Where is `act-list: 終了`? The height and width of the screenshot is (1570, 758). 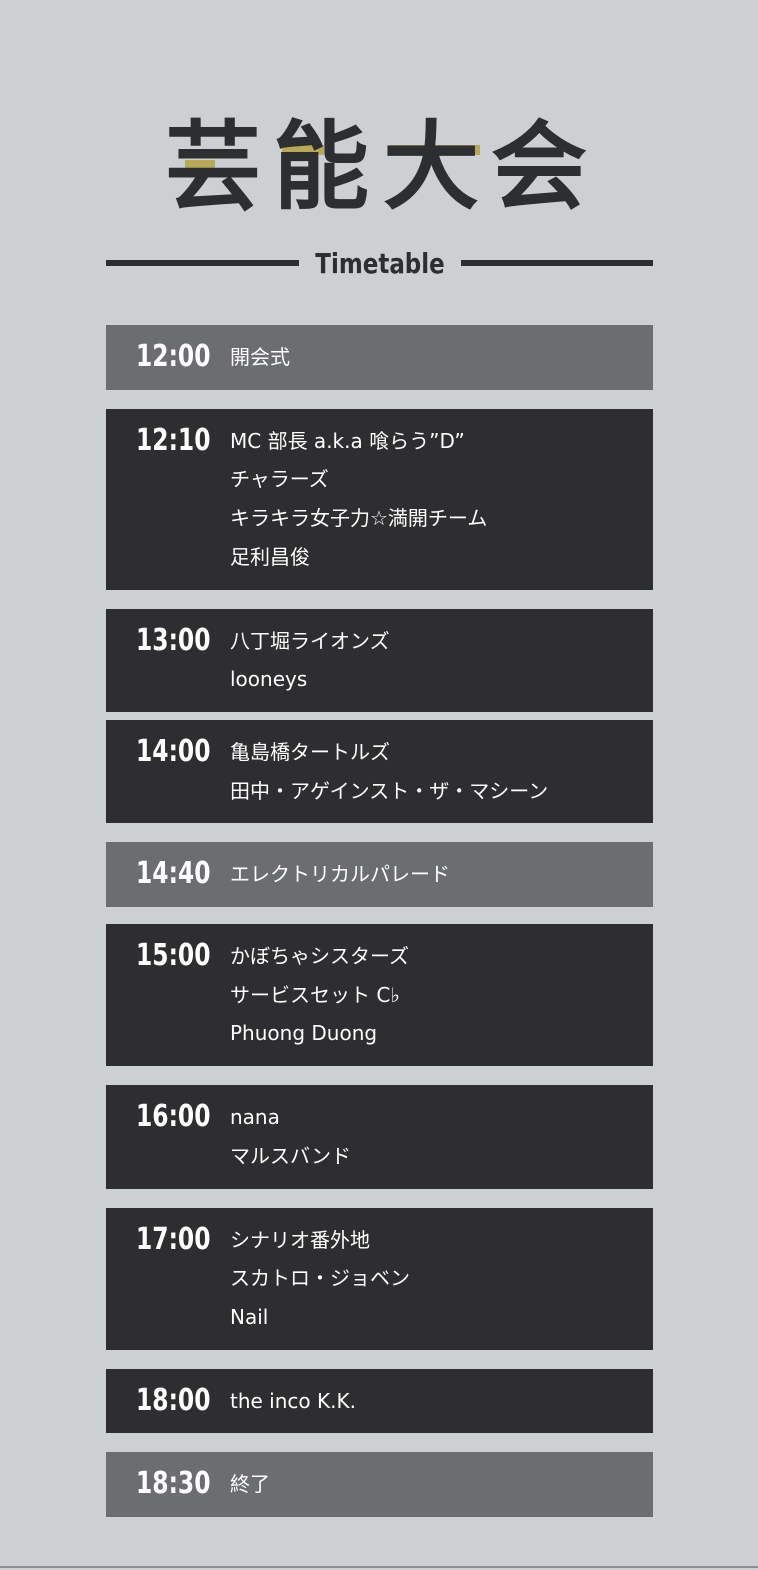 act-list: 終了 is located at coordinates (441, 1484).